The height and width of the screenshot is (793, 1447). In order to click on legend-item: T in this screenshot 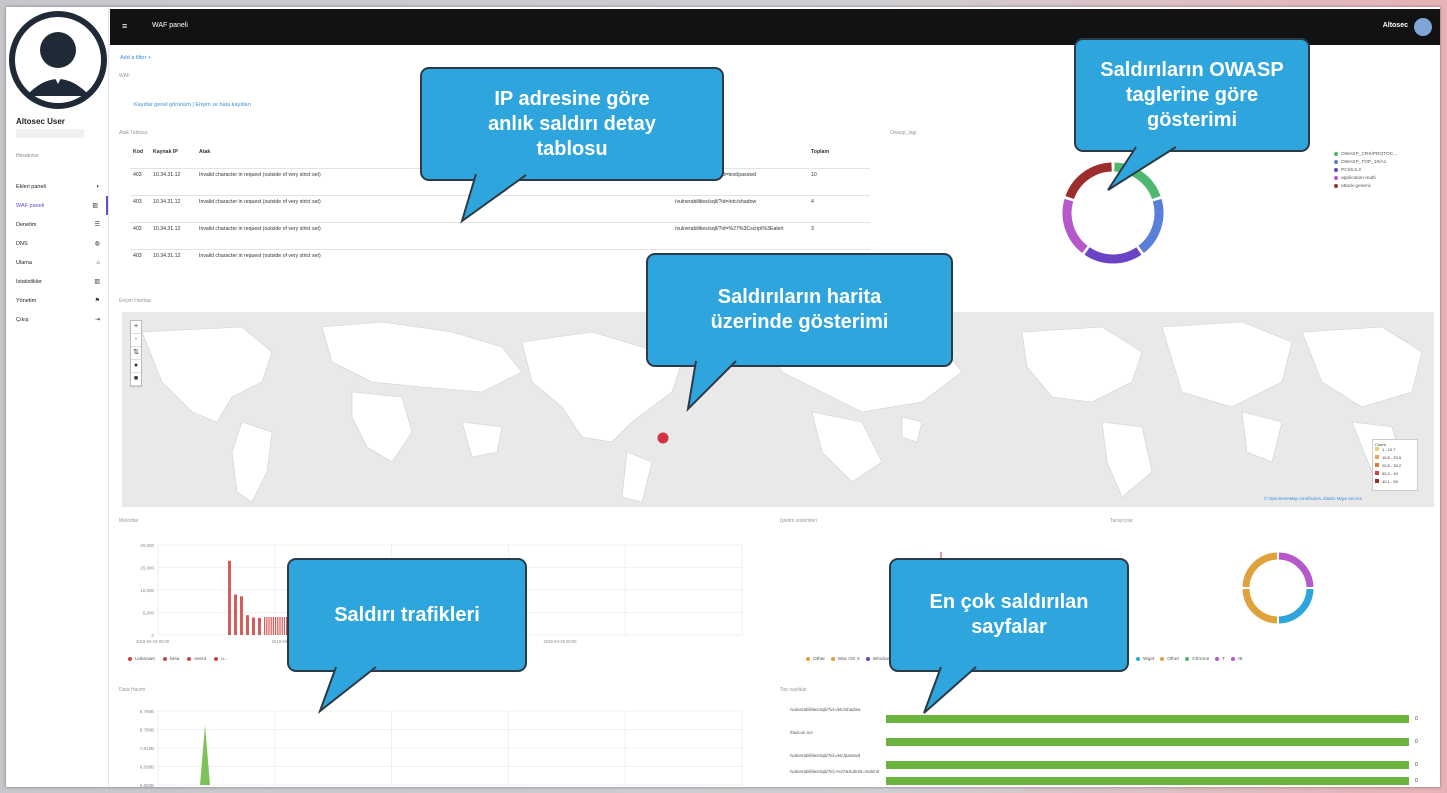, I will do `click(1220, 659)`.